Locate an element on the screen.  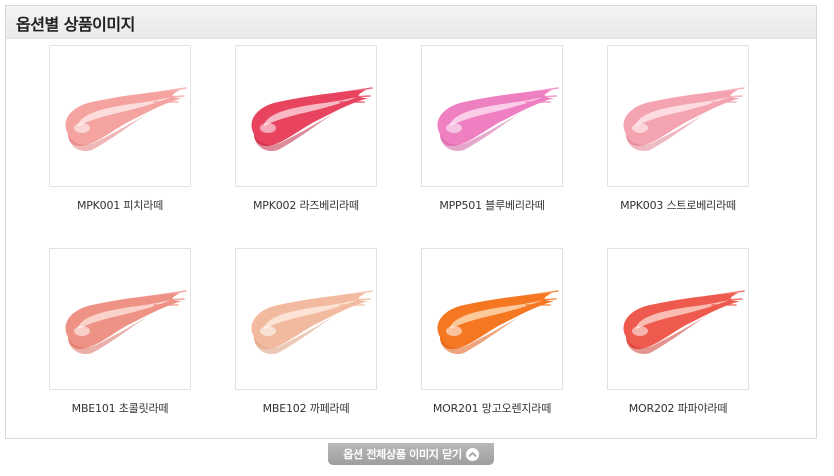
product-item-mor201: MOR201 망고오렌지라떼 is located at coordinates (492, 331).